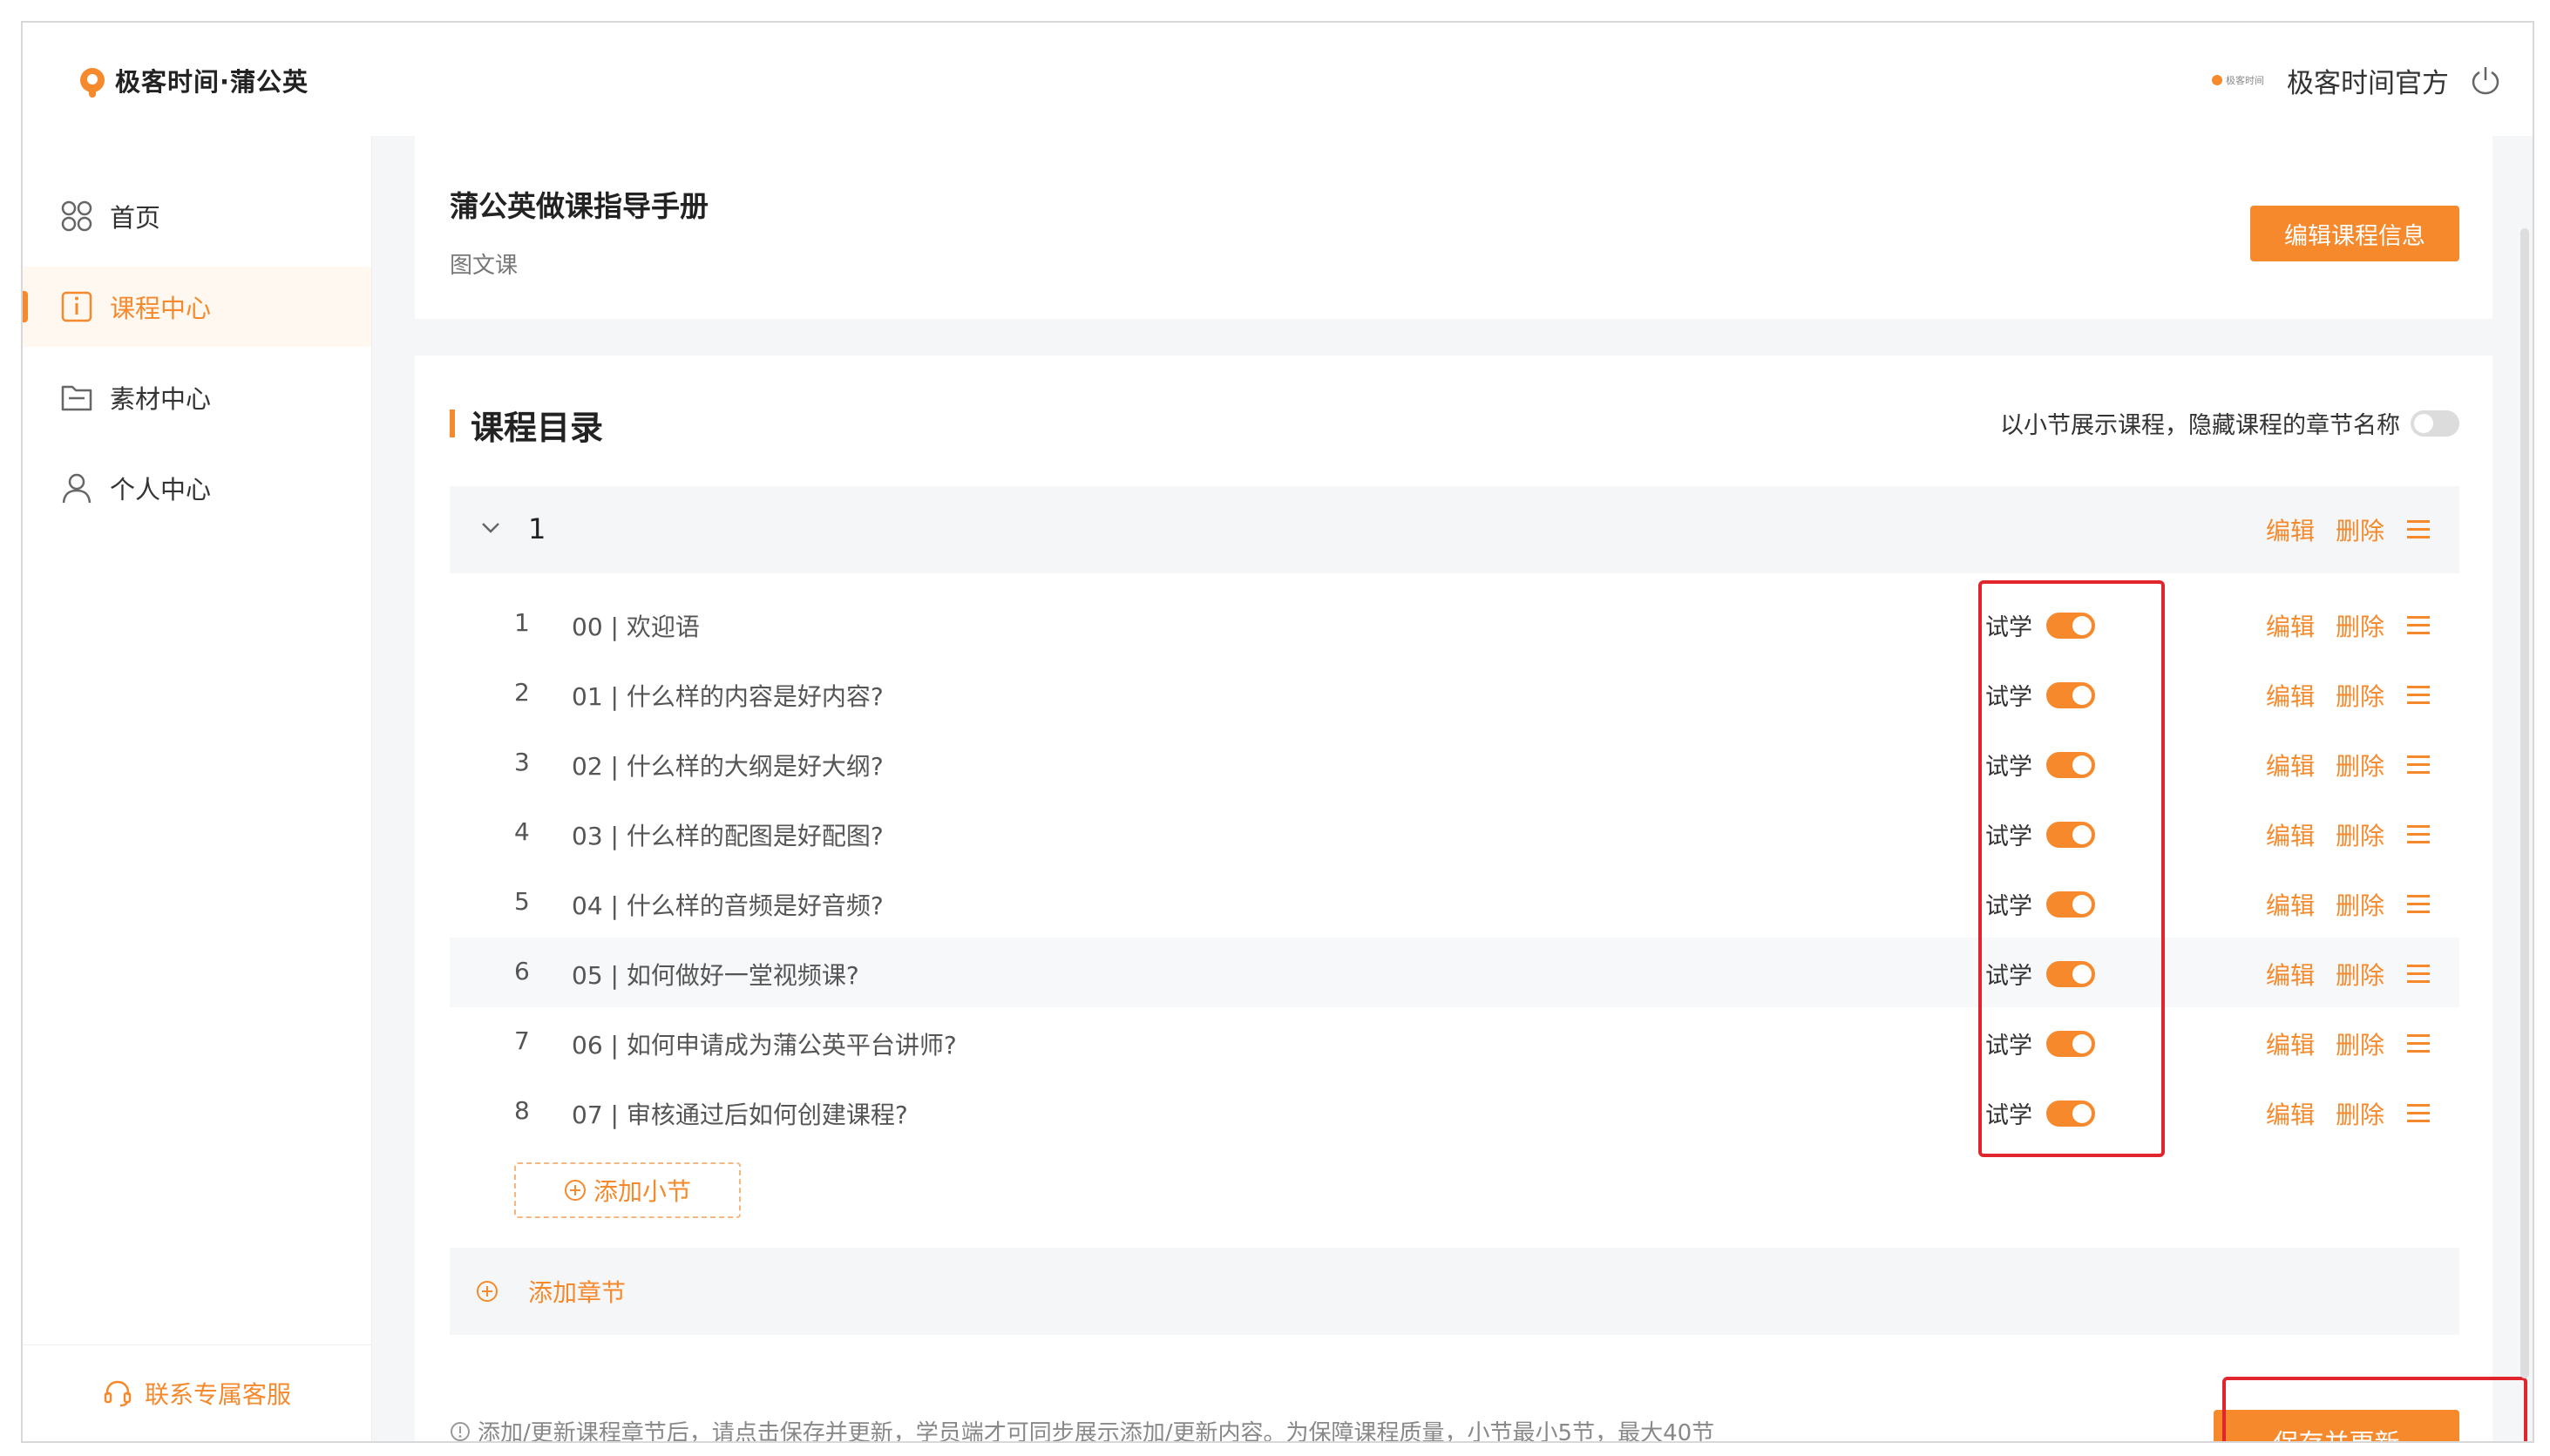 The height and width of the screenshot is (1456, 2550). I want to click on lesson-row: 7 06 | 如何申请成为蒲公英平台讲师? 试学 编辑 删除, so click(1454, 1042).